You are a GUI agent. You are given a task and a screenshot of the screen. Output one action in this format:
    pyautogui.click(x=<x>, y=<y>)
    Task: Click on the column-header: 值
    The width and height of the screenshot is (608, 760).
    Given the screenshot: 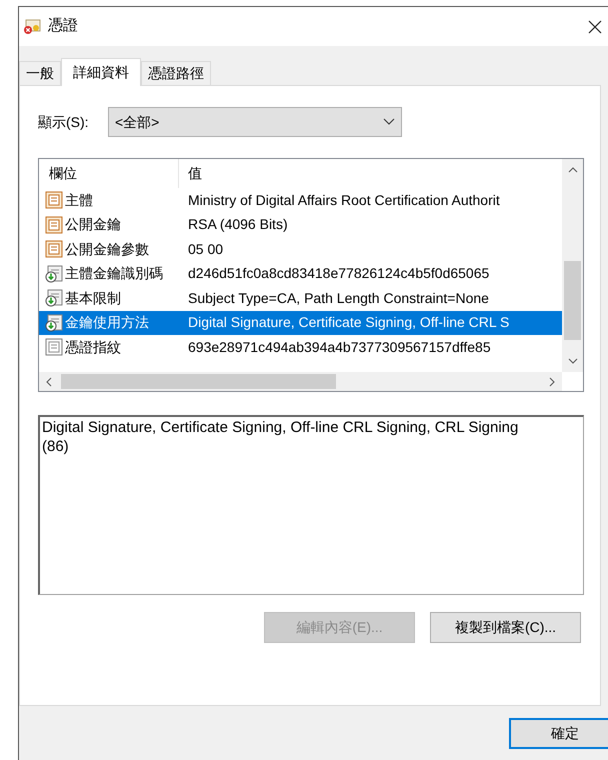 What is the action you would take?
    pyautogui.click(x=190, y=173)
    